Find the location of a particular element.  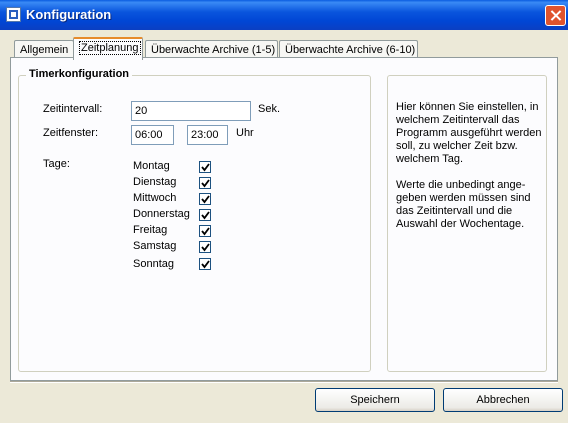

window-label: Zeitfenster: is located at coordinates (71, 133).